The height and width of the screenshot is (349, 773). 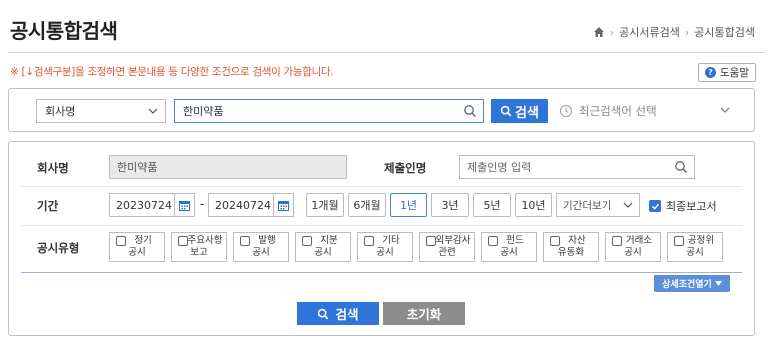 I want to click on final-report-checkbox: 최종보고서, so click(x=683, y=206).